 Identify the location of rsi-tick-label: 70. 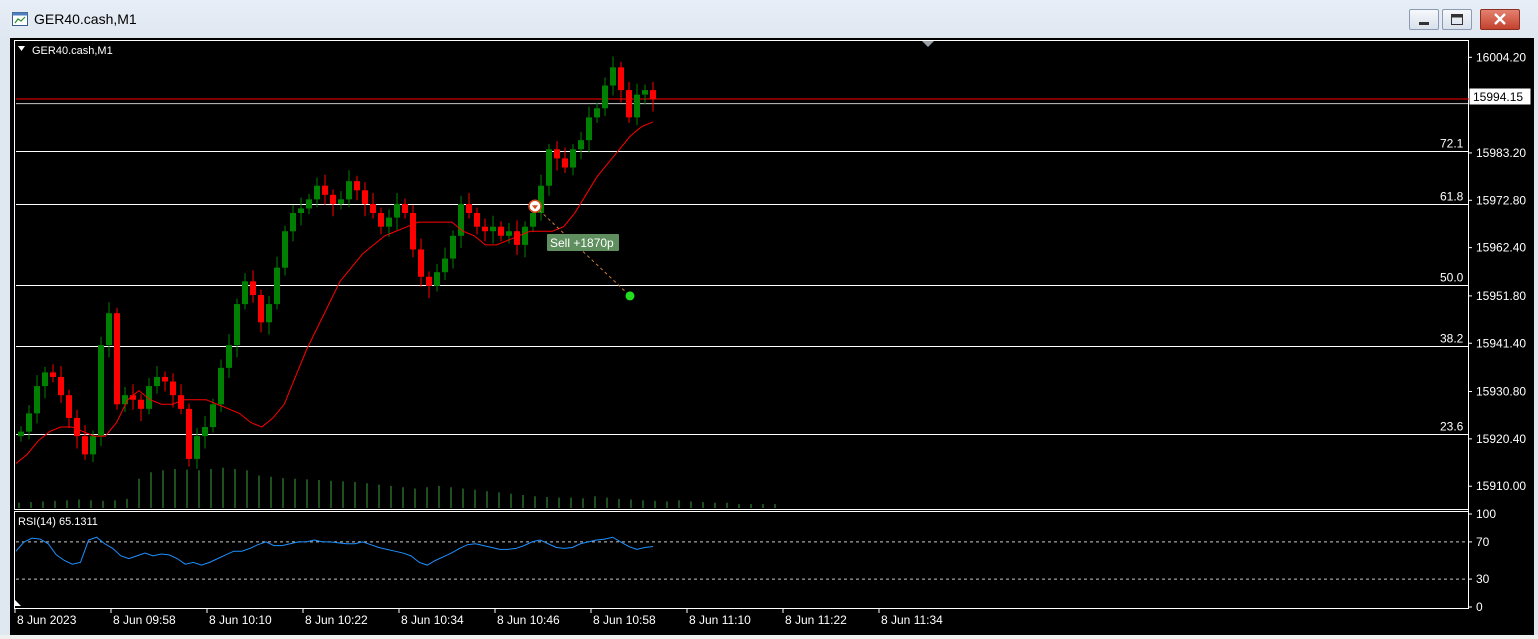
(1483, 542).